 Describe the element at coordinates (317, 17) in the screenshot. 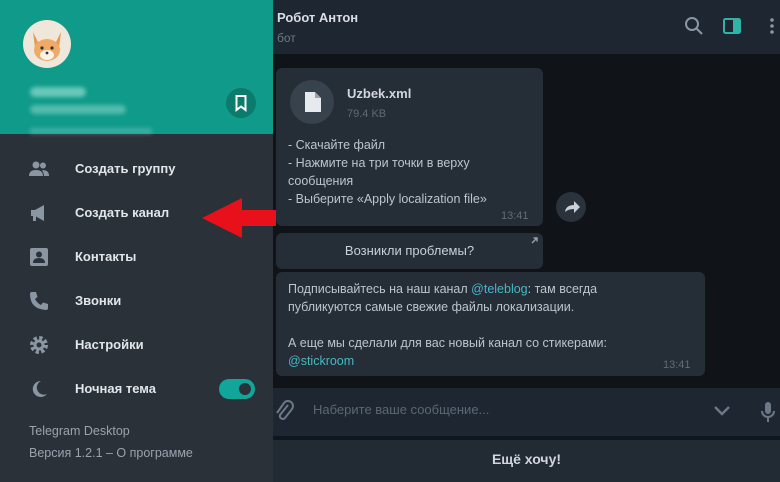

I see `chat-title: Робот Антон` at that location.